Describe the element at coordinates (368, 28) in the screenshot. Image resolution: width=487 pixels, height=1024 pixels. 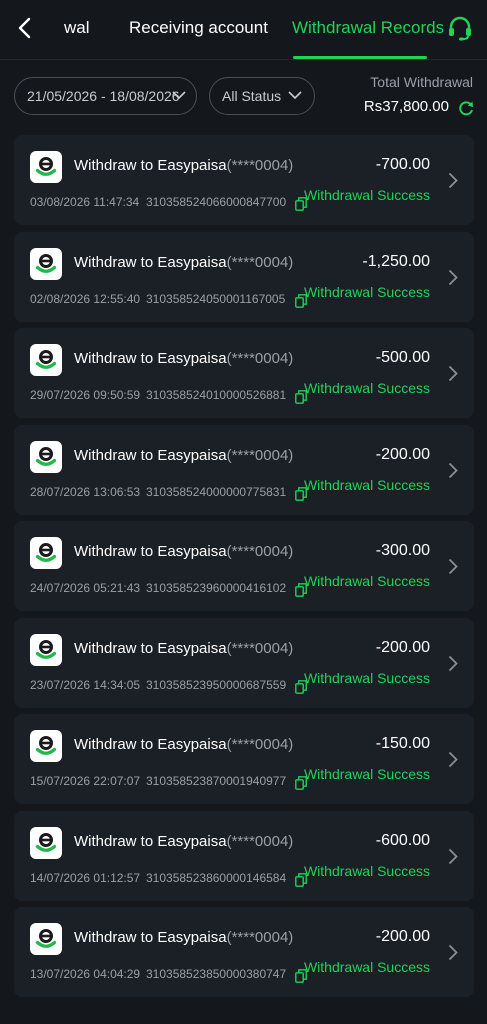
I see `tab-withdrawal-records: Withdrawal Records` at that location.